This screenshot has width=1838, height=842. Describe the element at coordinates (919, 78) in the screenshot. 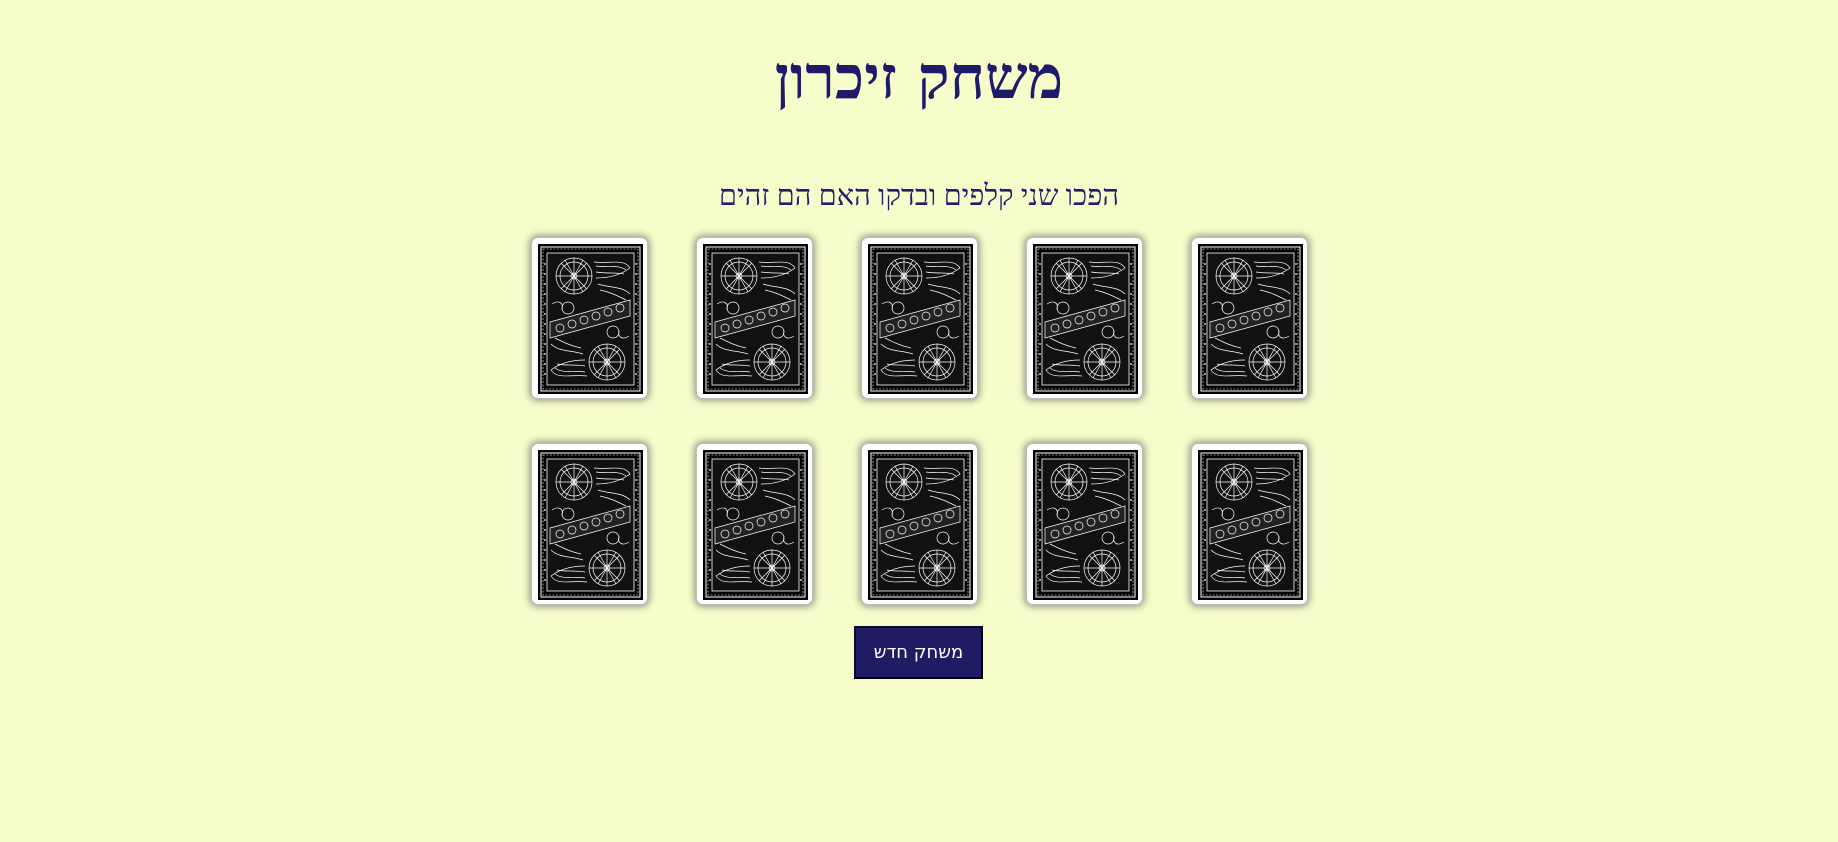

I see `page-title: משחק זיכרון` at that location.